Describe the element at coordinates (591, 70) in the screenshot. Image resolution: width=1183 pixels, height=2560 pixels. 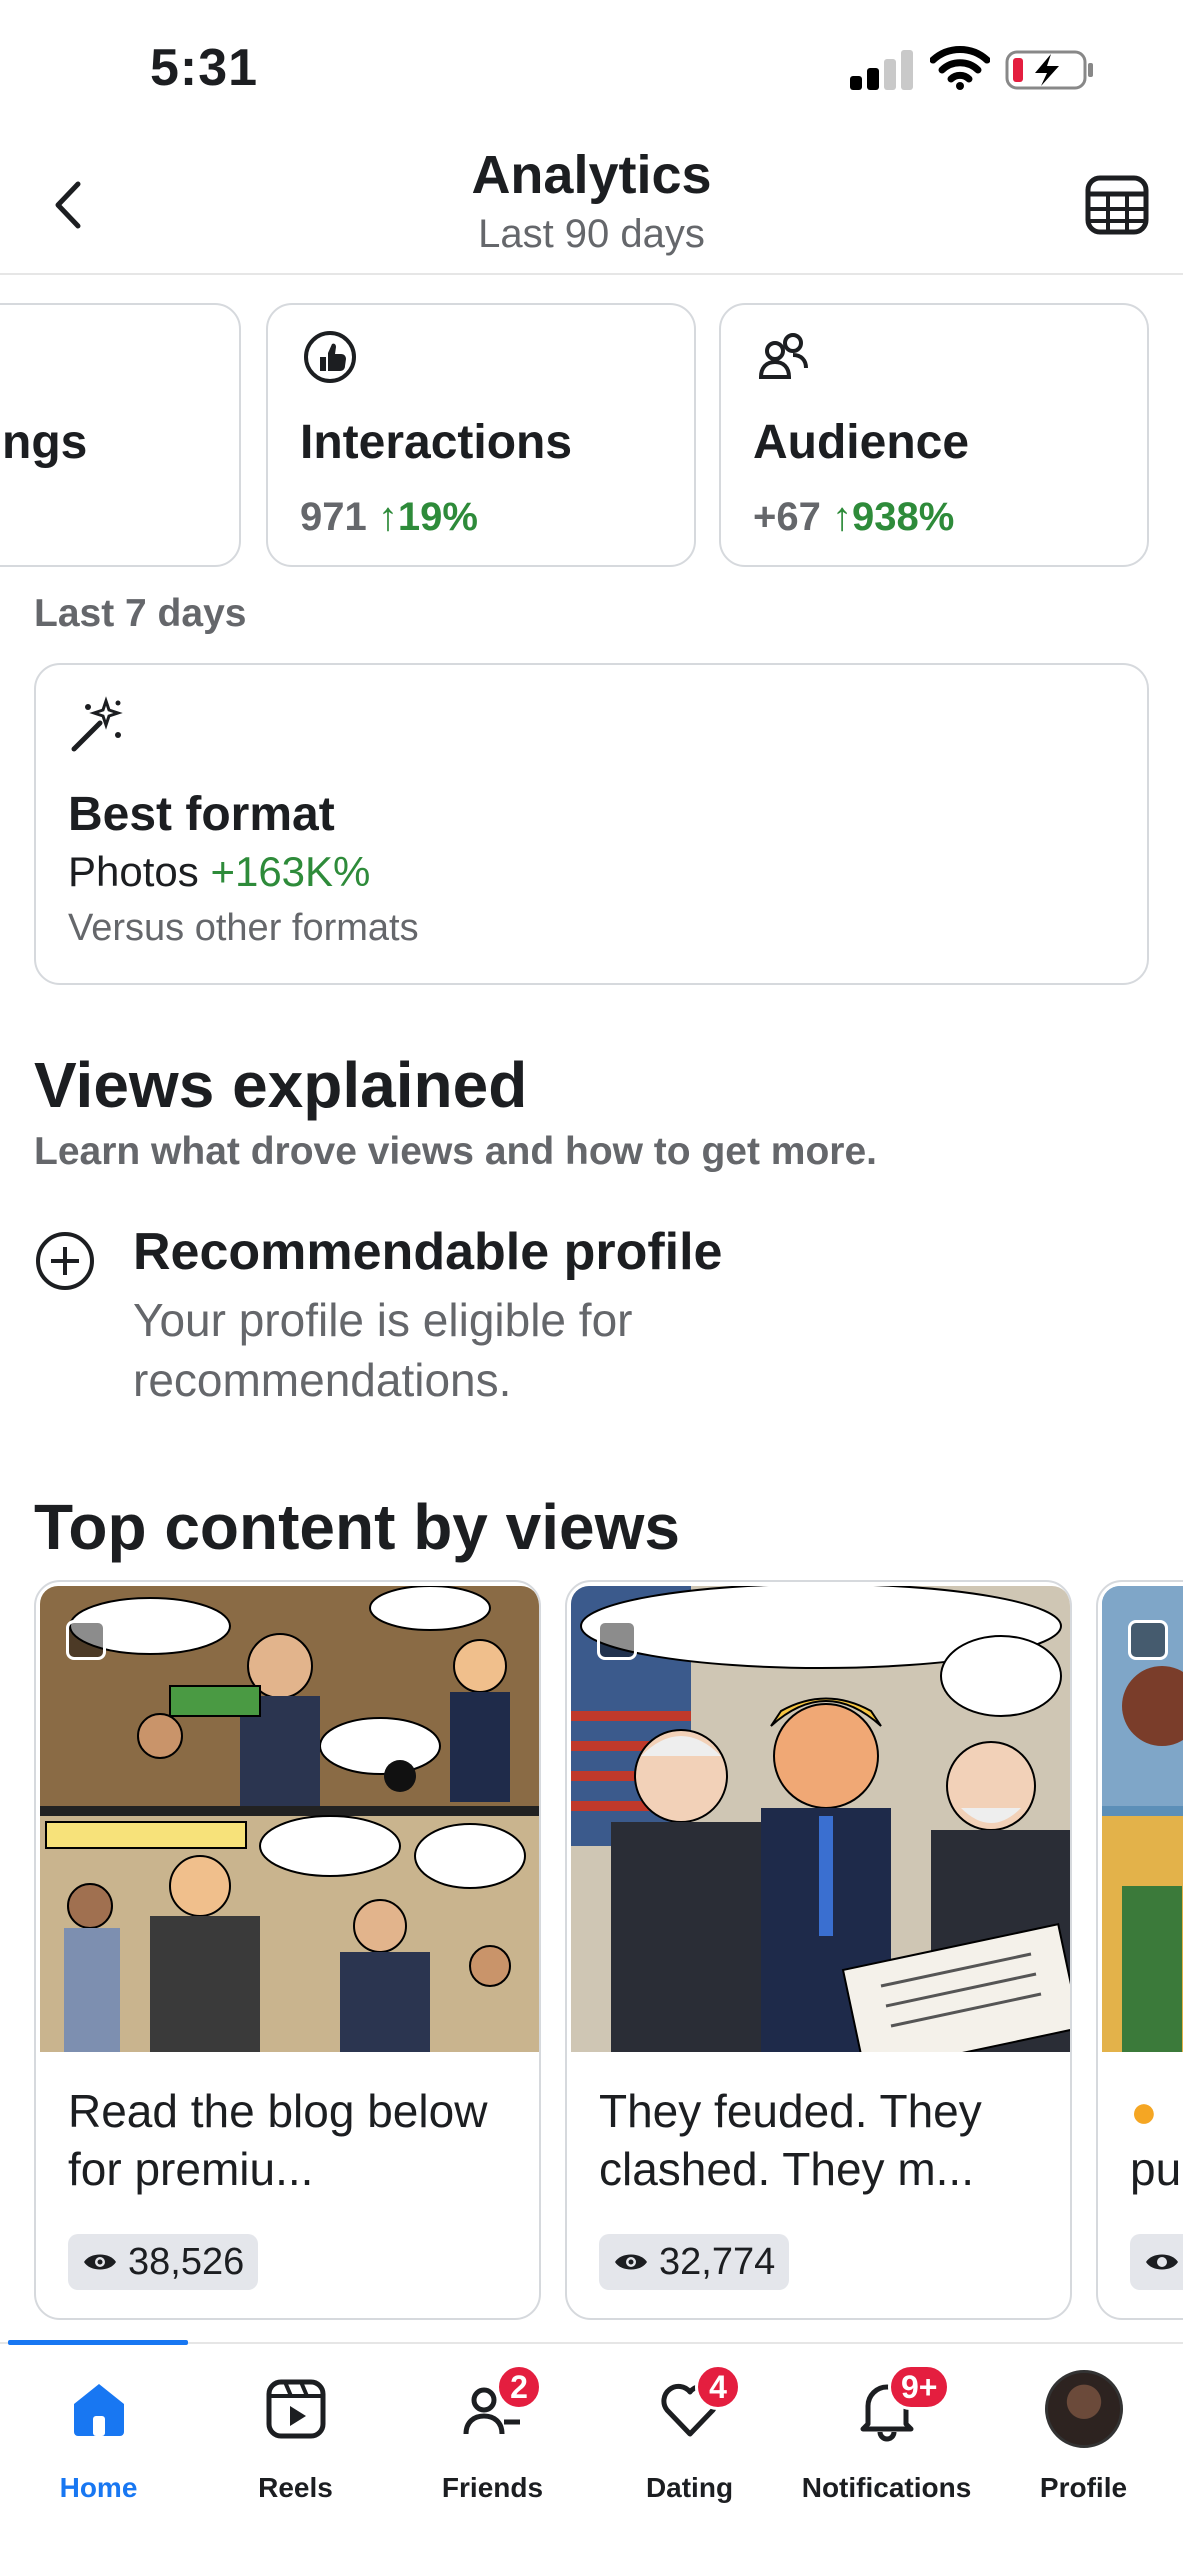
I see `status-bar: 5:31` at that location.